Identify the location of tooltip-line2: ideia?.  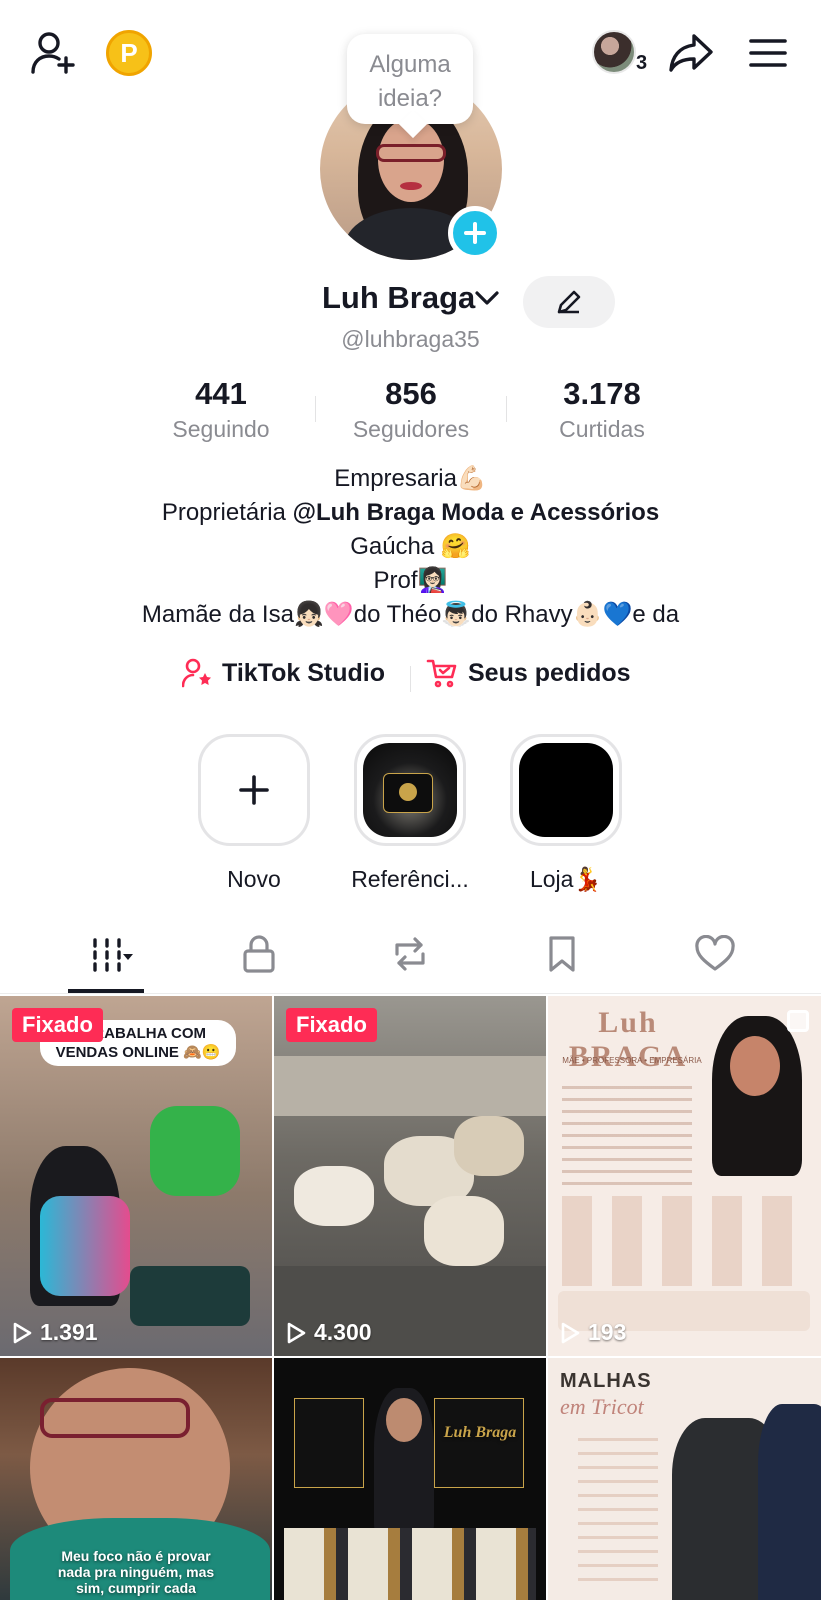
(410, 98).